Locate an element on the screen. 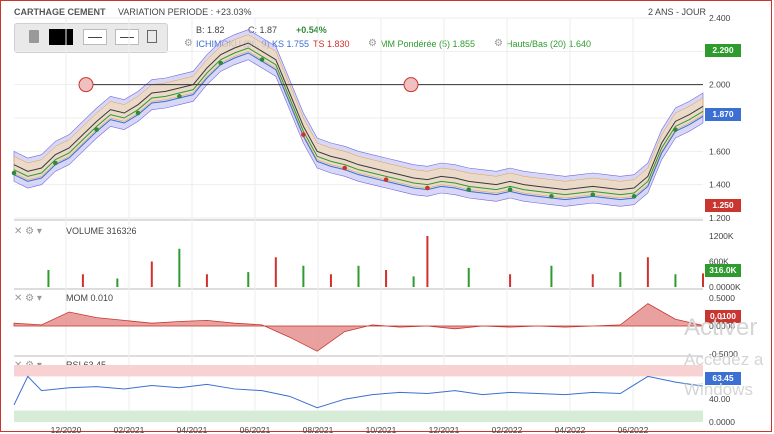 This screenshot has height=434, width=774. x-tick-label: 02/2021 is located at coordinates (129, 429).